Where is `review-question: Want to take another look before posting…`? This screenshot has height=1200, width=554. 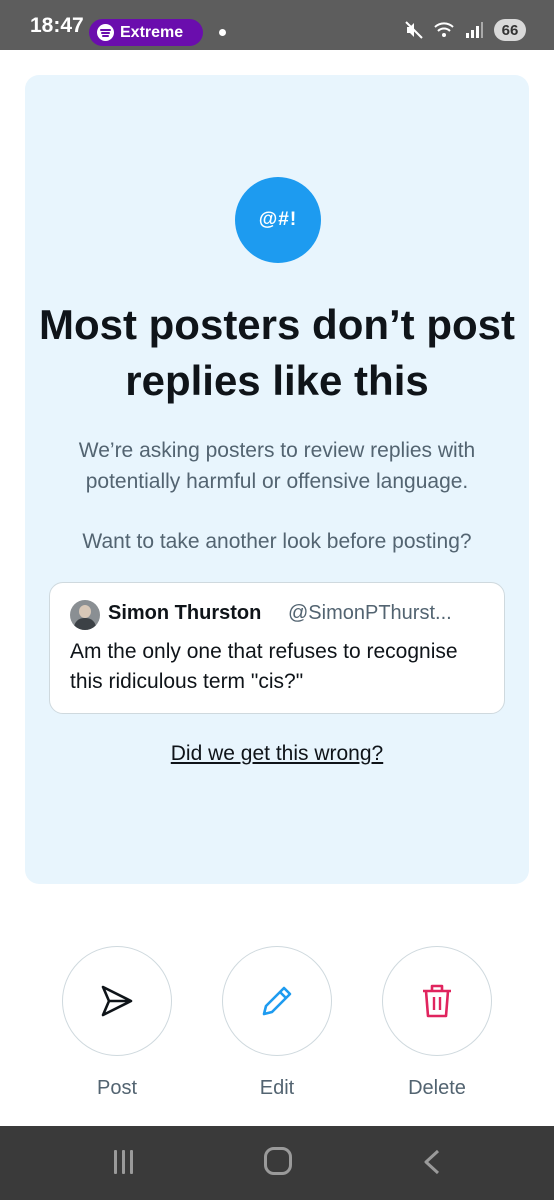 review-question: Want to take another look before posting… is located at coordinates (277, 541).